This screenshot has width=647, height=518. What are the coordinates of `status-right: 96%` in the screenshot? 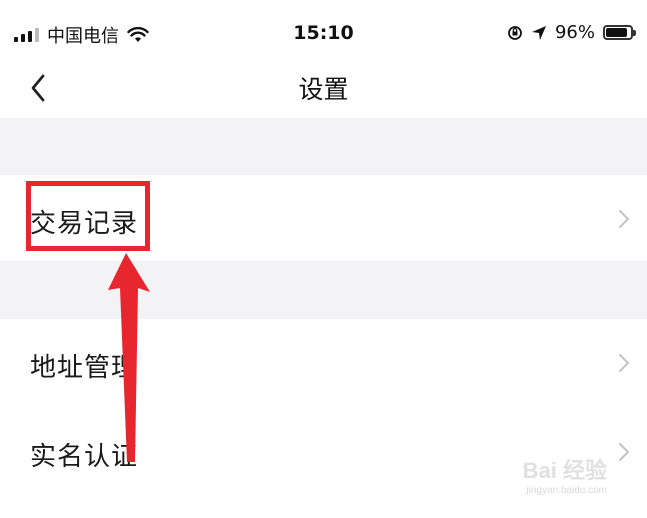 It's located at (571, 32).